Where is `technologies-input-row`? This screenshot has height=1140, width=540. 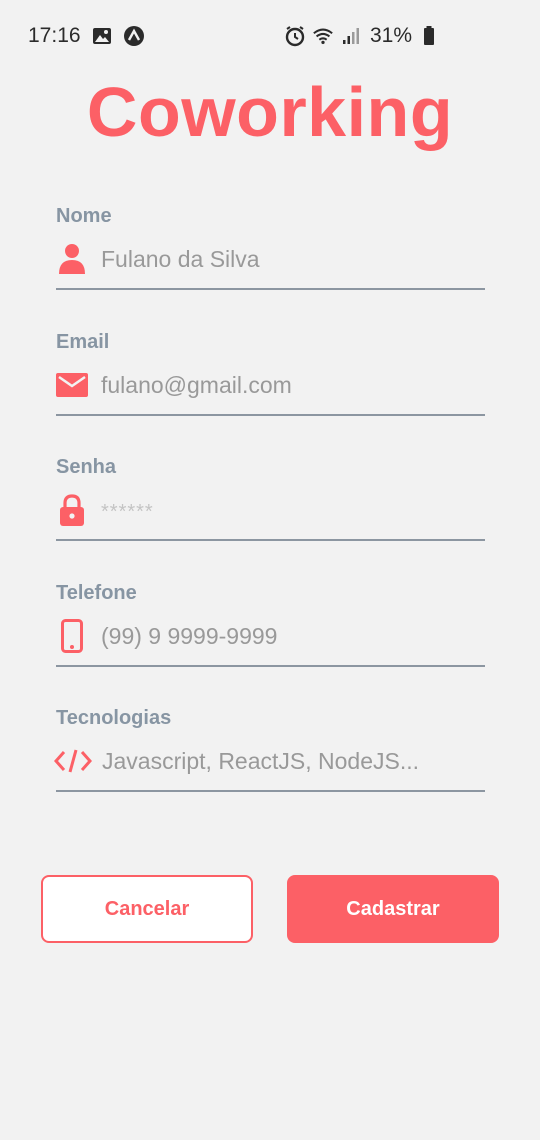
technologies-input-row is located at coordinates (269, 762).